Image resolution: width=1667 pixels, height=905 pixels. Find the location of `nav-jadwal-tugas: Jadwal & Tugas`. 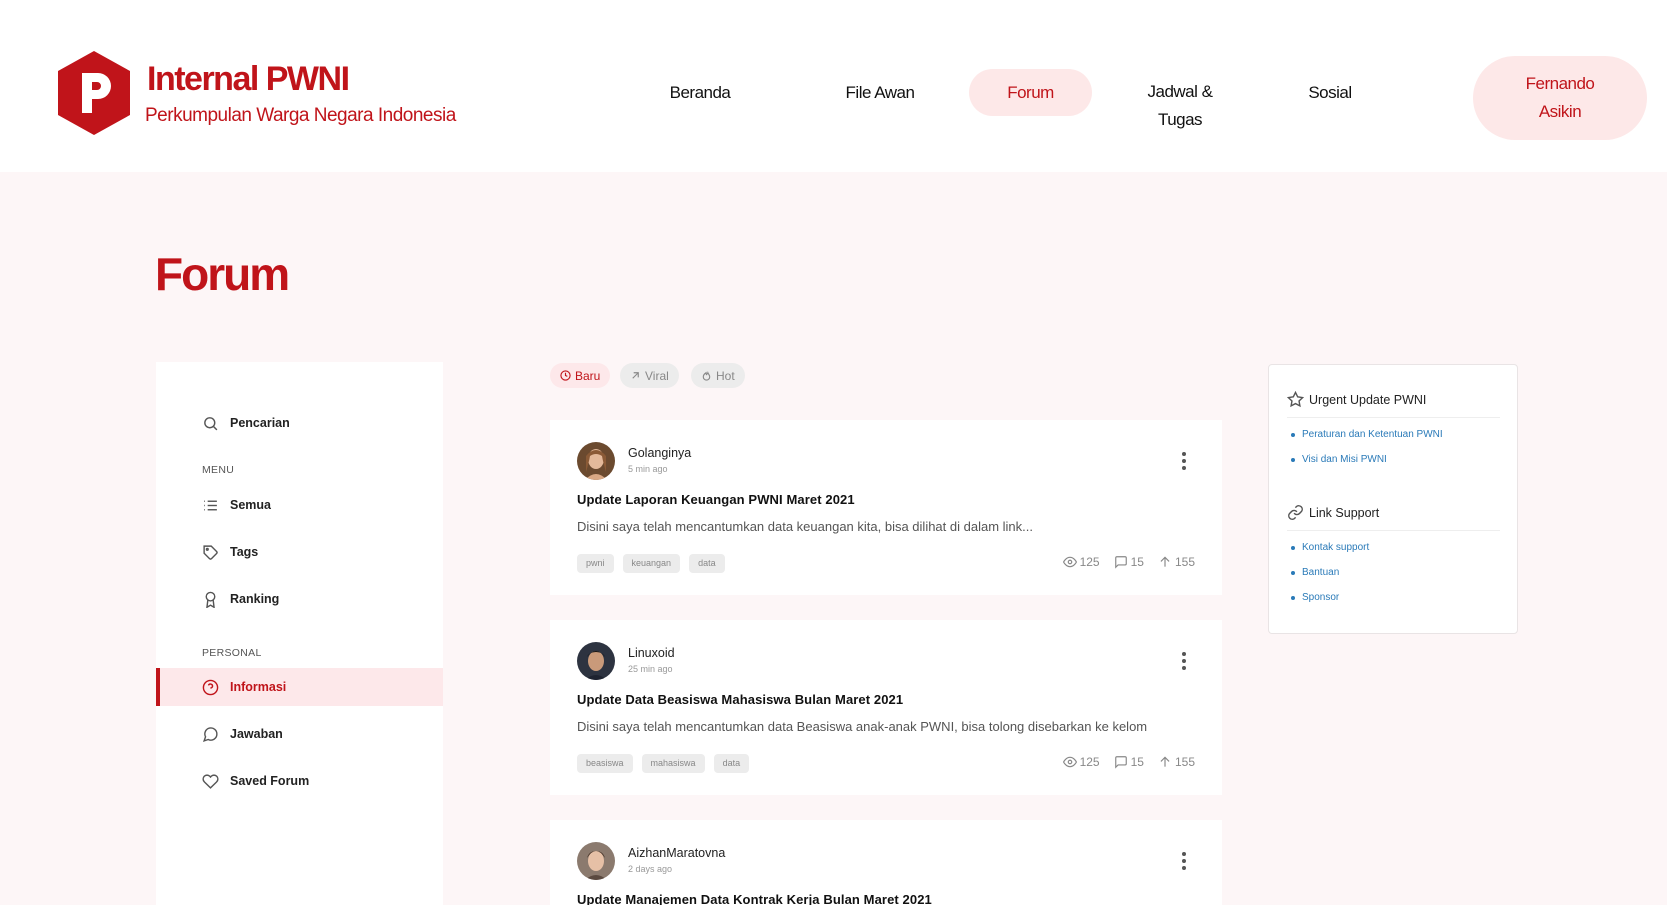

nav-jadwal-tugas: Jadwal & Tugas is located at coordinates (1180, 106).